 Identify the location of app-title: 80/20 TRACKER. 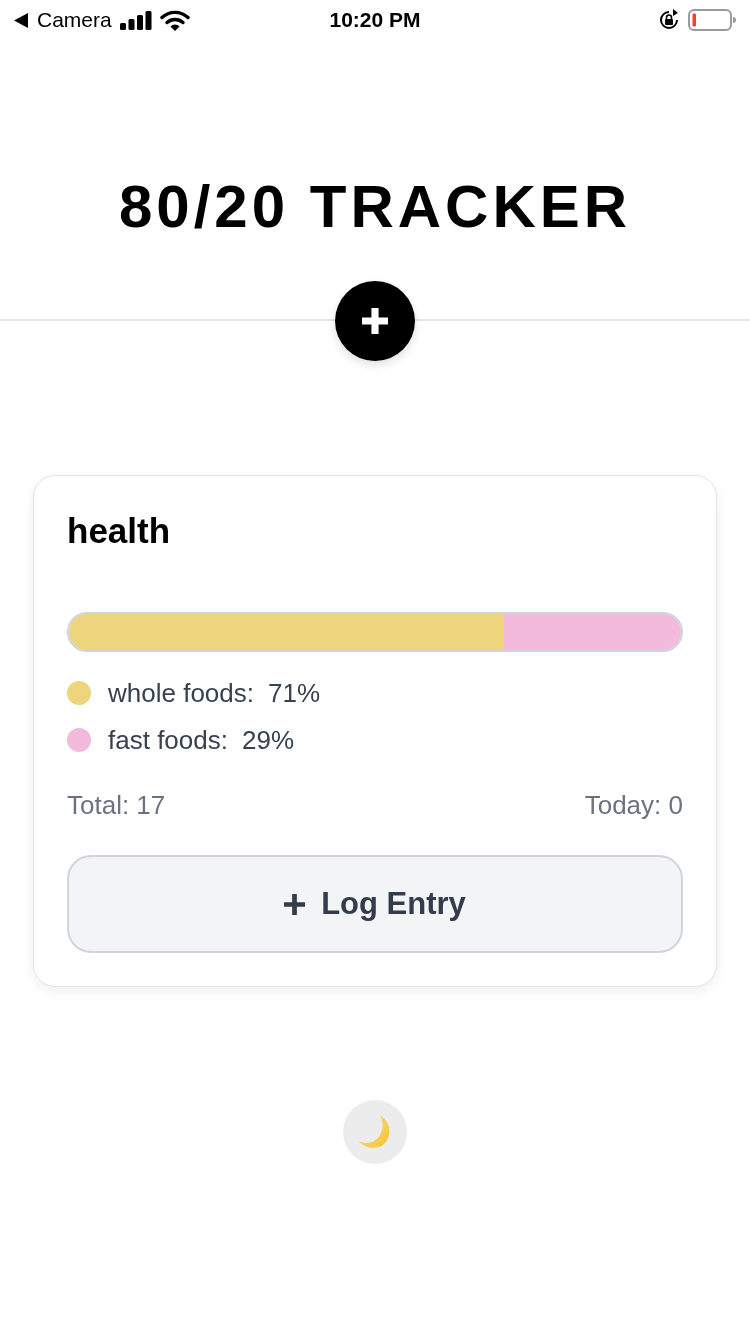
(375, 207).